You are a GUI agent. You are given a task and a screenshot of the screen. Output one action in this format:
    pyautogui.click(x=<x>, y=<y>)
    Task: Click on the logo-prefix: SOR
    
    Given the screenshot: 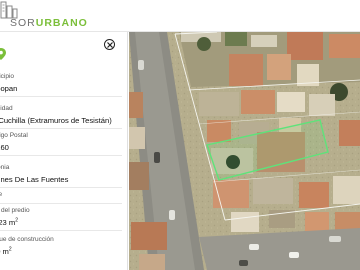 What is the action you would take?
    pyautogui.click(x=23, y=23)
    